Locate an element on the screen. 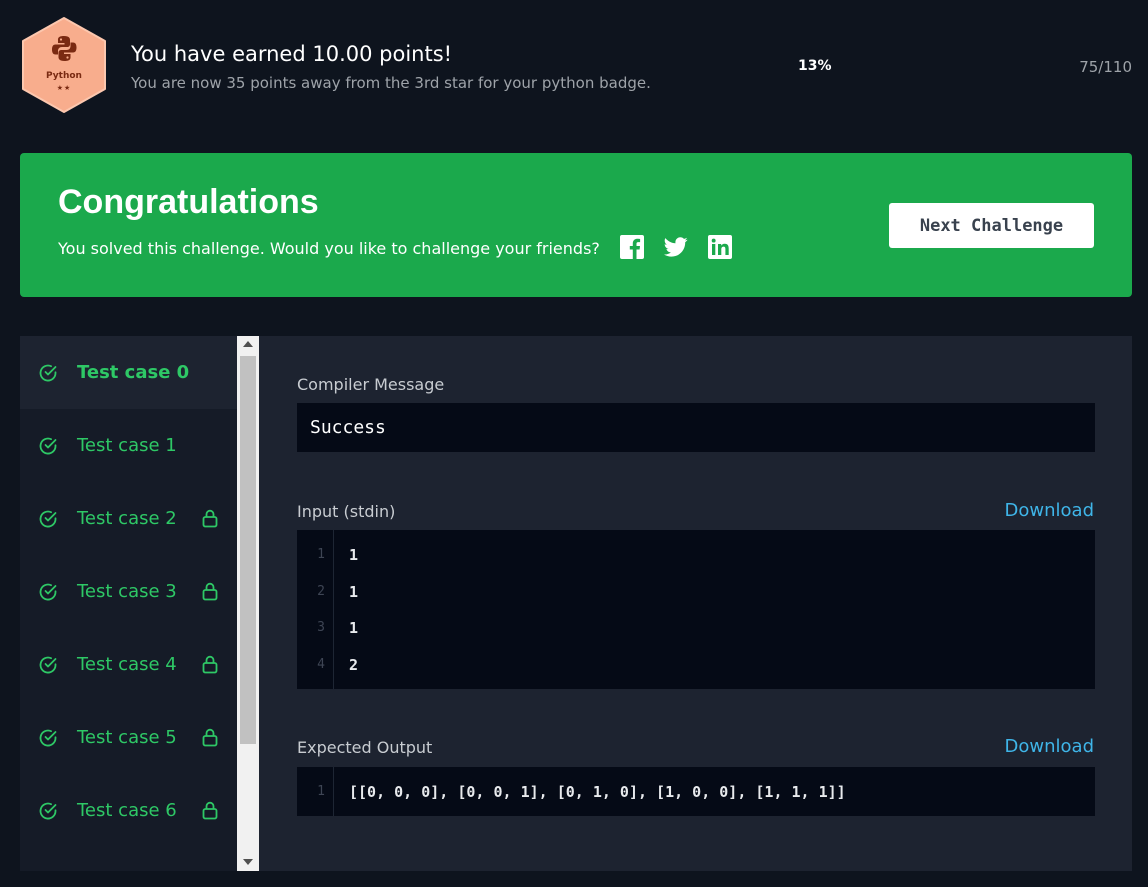 This screenshot has height=887, width=1148. test-case-label: Test case 2 is located at coordinates (127, 518).